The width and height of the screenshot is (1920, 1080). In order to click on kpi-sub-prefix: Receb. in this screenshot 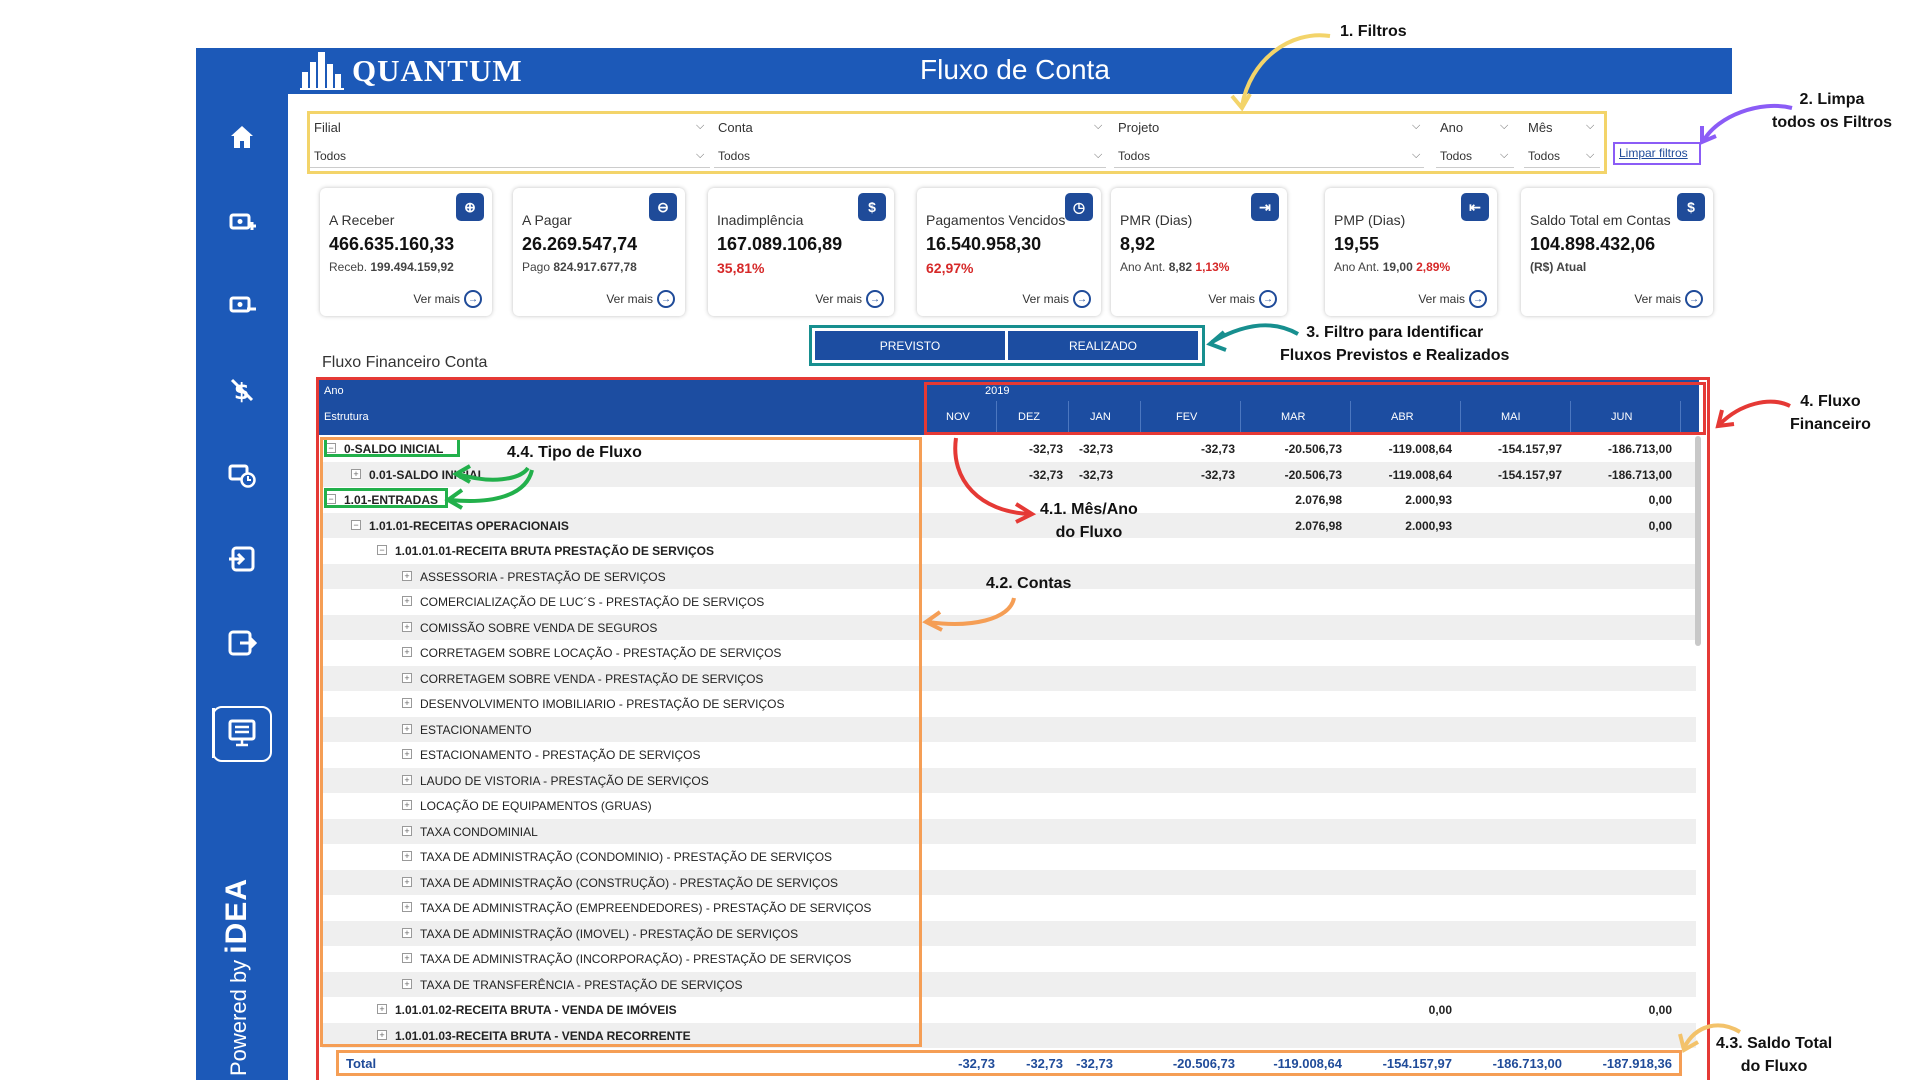, I will do `click(348, 267)`.